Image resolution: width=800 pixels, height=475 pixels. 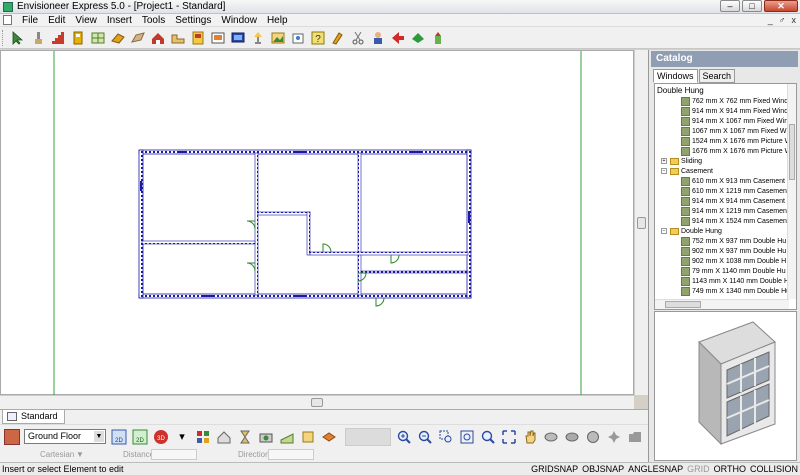 I want to click on zoom-previous-icon, so click(x=488, y=437).